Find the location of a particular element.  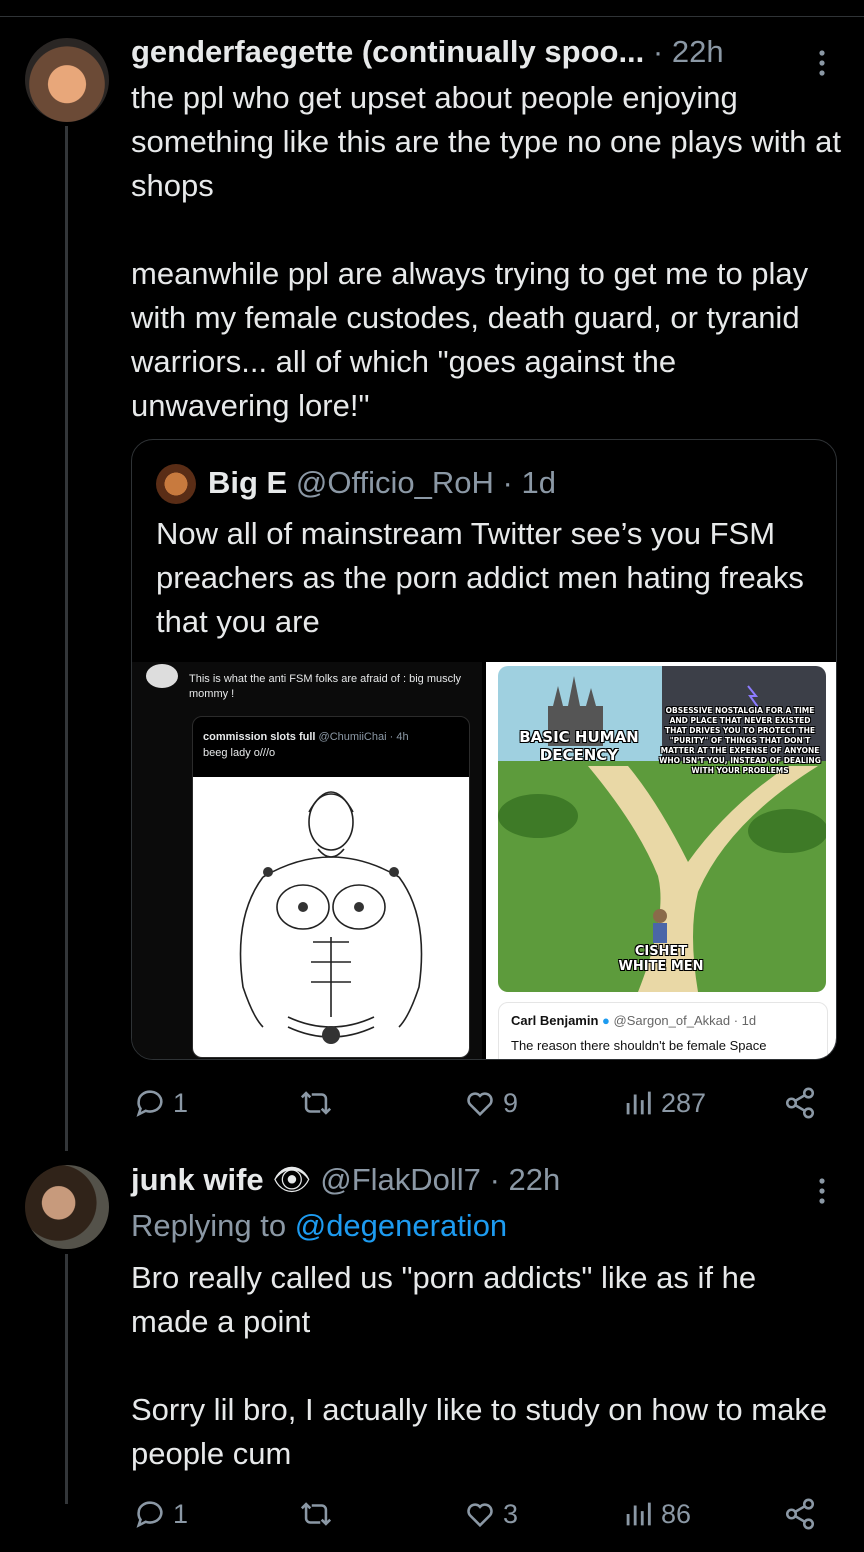

like-count: 3 is located at coordinates (511, 1513).